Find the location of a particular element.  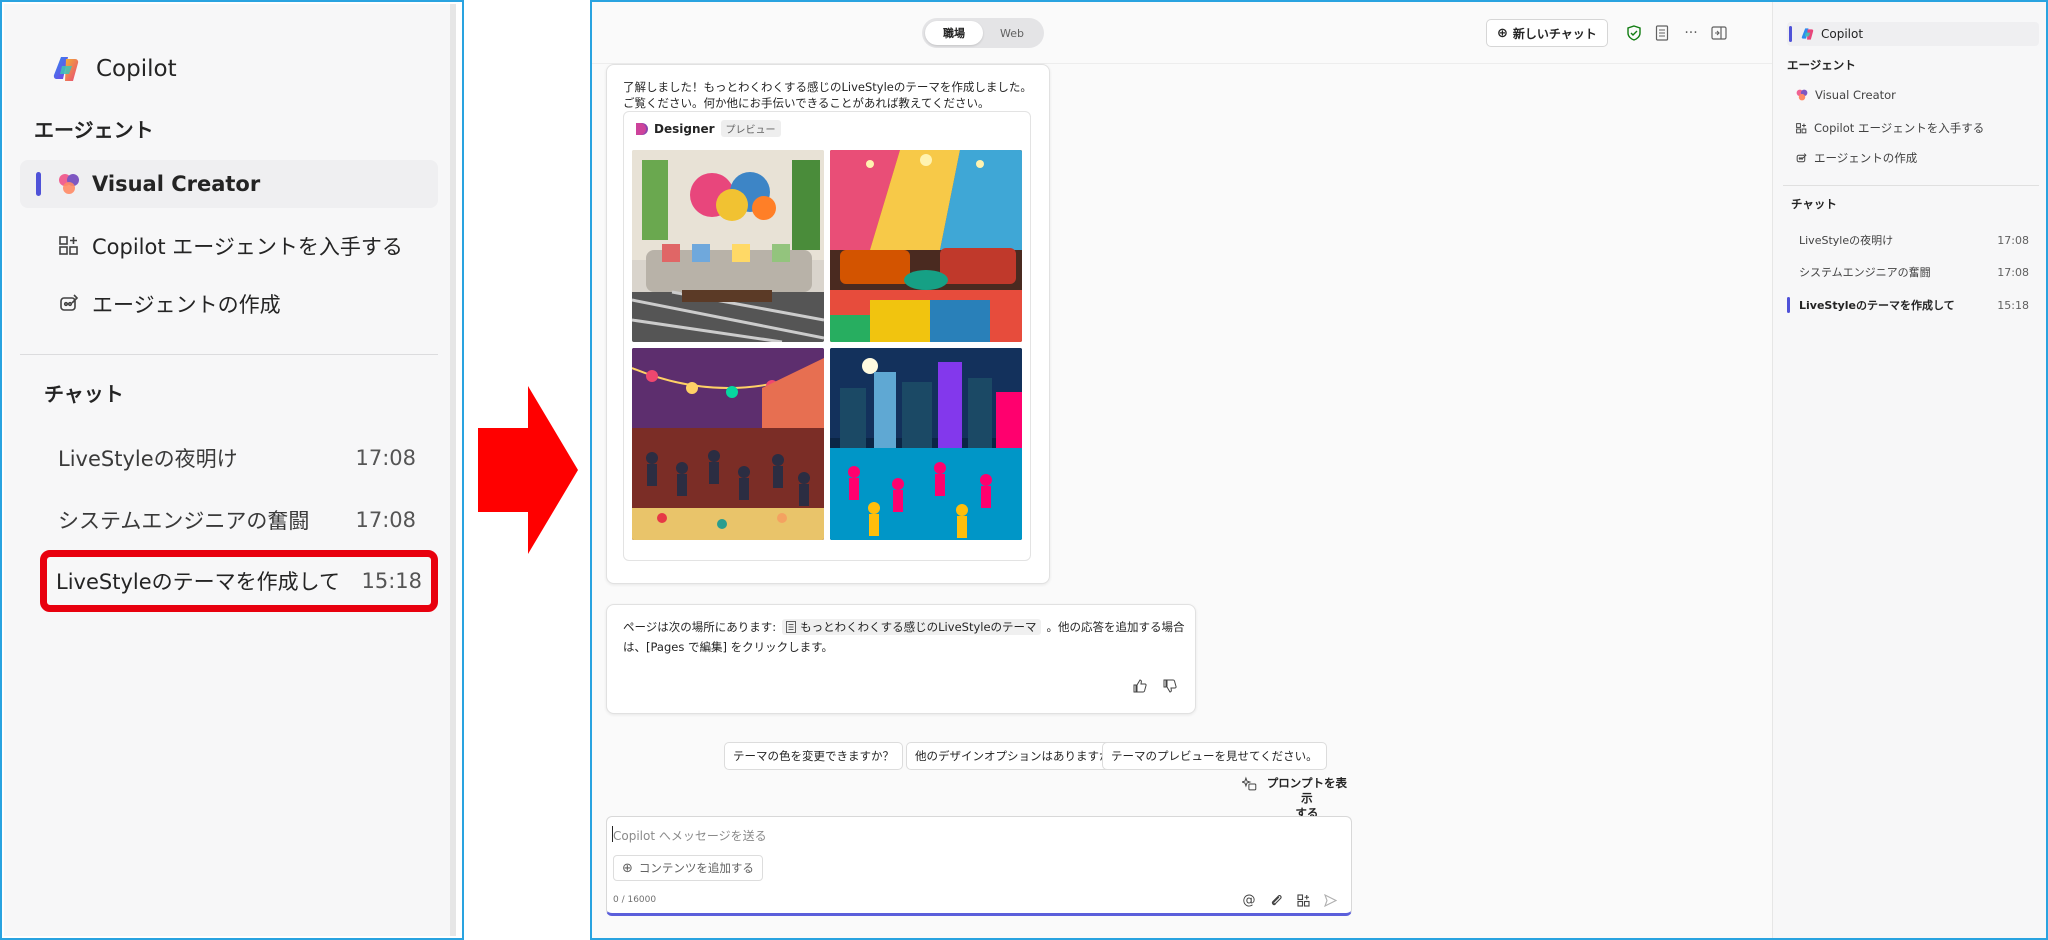

composer-placeholder: Copilot へメッセージを送る is located at coordinates (690, 835).